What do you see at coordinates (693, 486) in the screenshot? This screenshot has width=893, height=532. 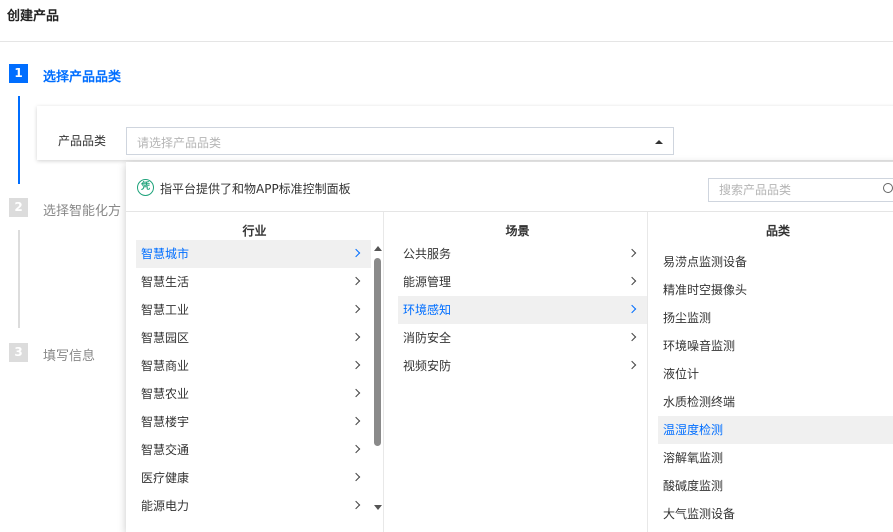 I see `category-list-item-label: 酸碱度监测` at bounding box center [693, 486].